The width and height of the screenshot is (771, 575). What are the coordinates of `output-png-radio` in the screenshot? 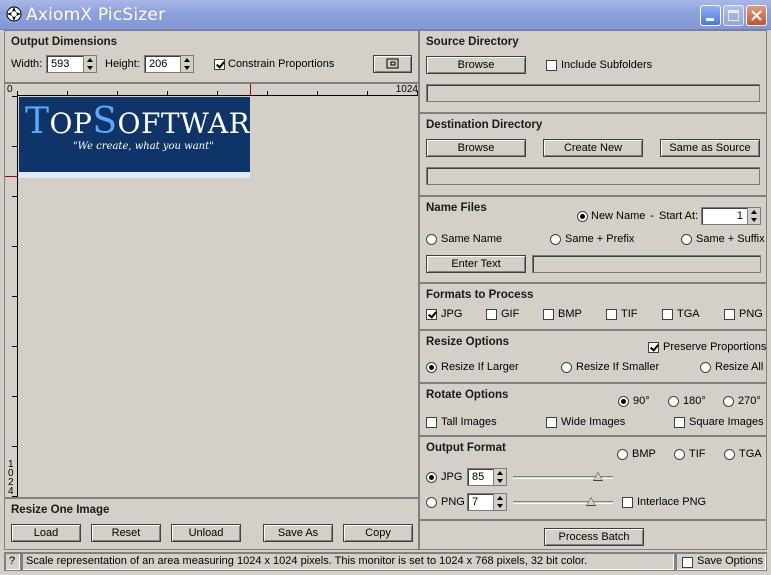 It's located at (431, 502).